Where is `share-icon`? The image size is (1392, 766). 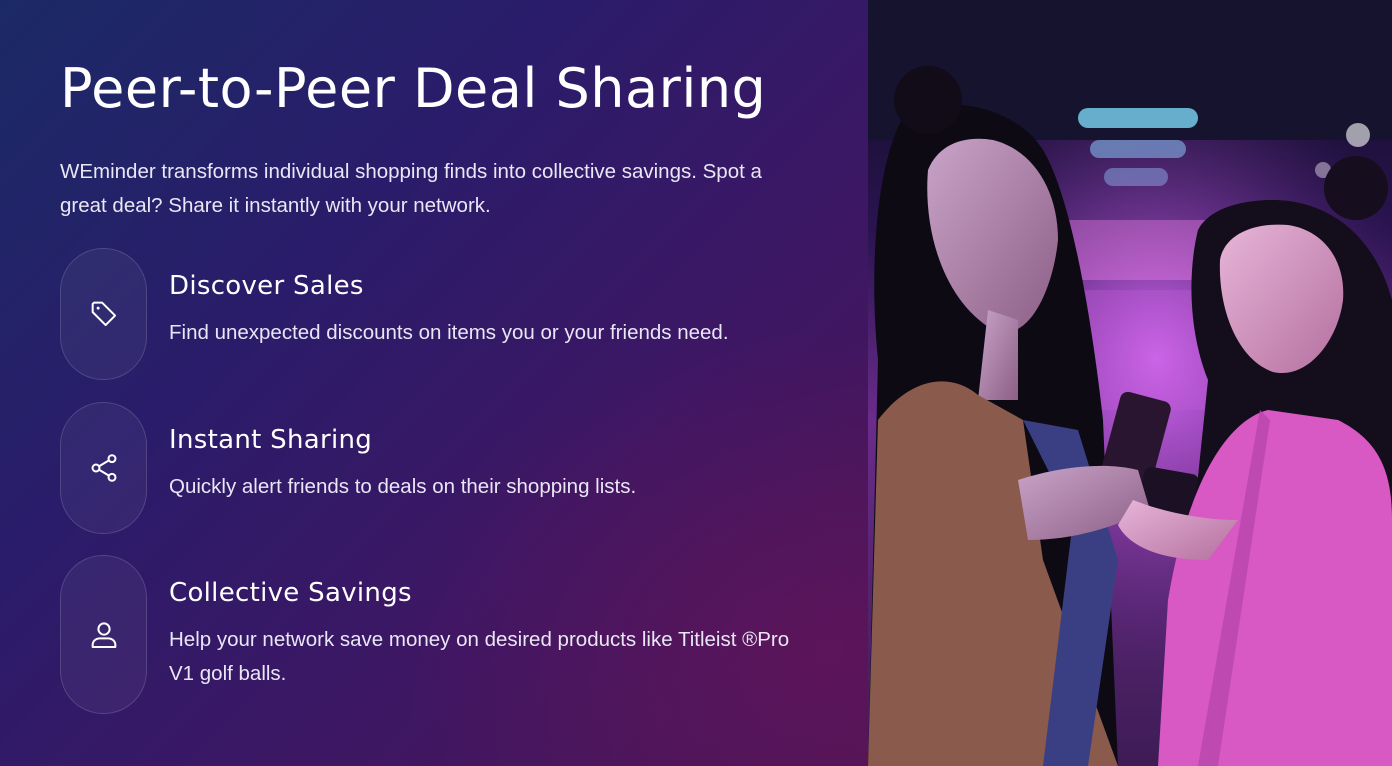
share-icon is located at coordinates (103, 468).